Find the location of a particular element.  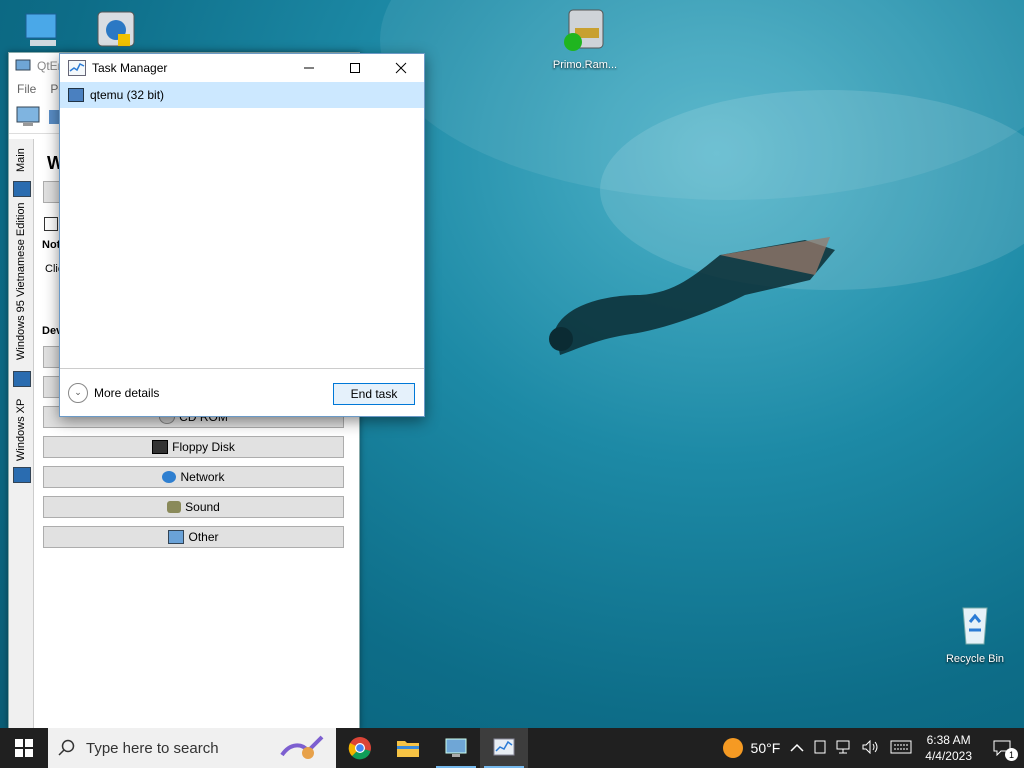

task-manager-taskbar-icon is located at coordinates (504, 747).